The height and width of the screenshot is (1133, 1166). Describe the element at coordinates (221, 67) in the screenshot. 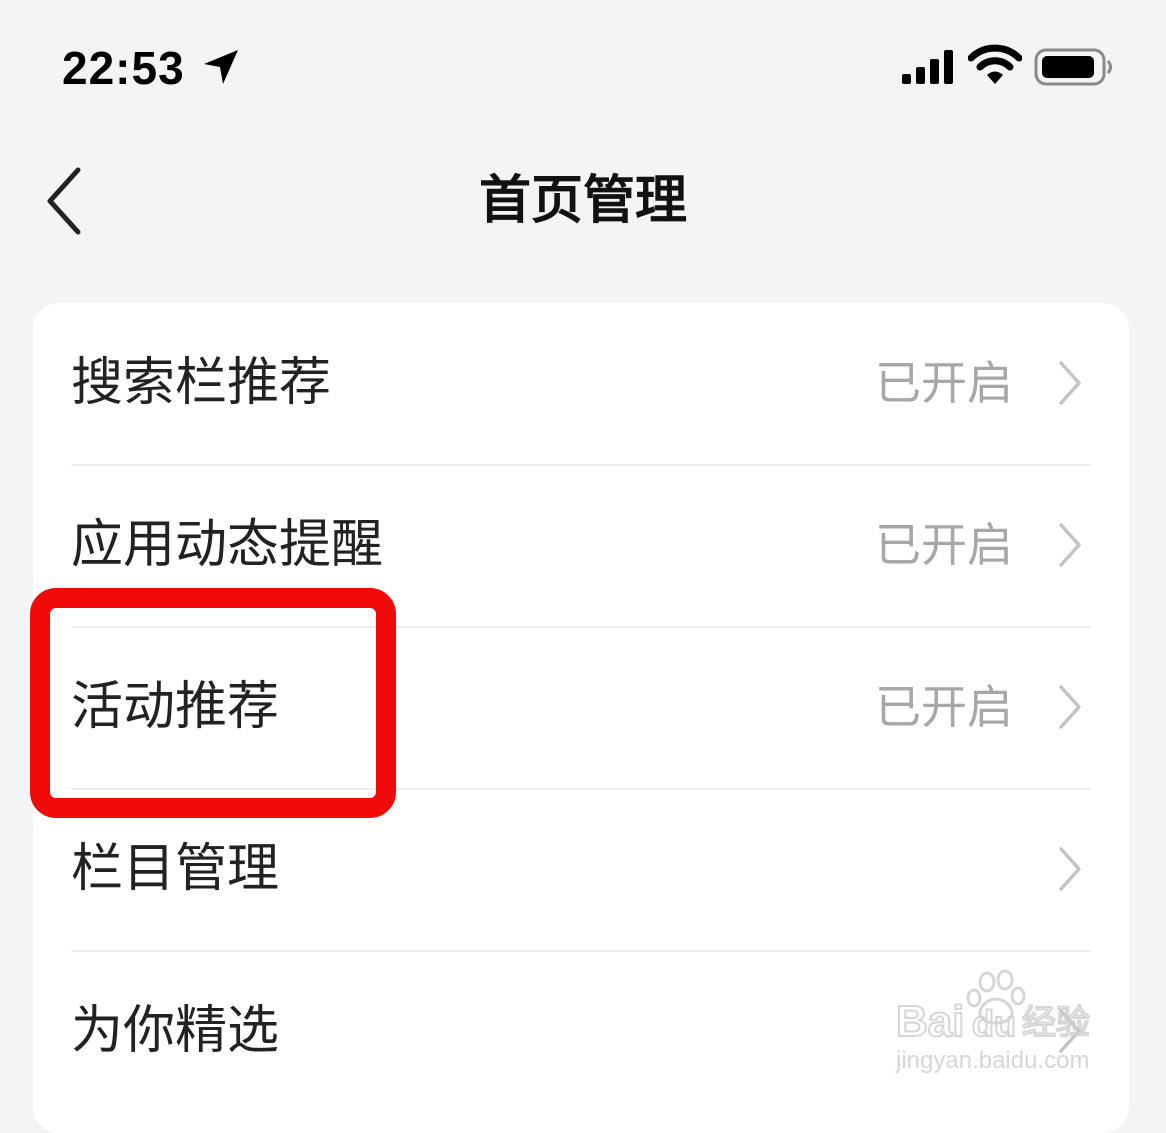

I see `location-arrow-icon` at that location.